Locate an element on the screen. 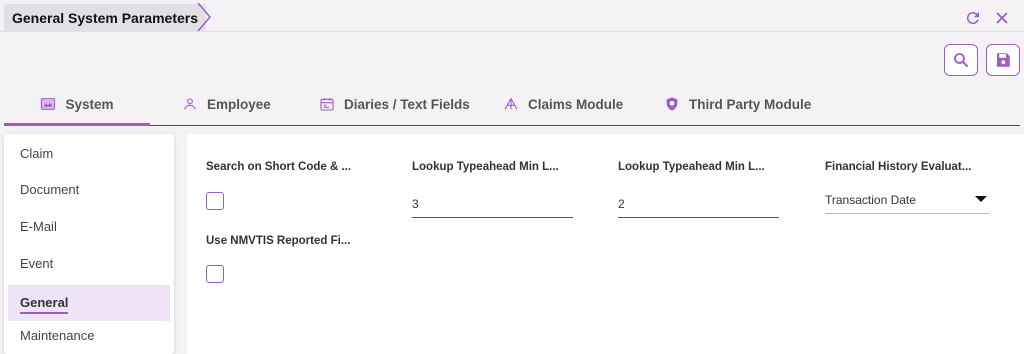  tab-diaries-text-fields: Diaries / Text Fields is located at coordinates (394, 104).